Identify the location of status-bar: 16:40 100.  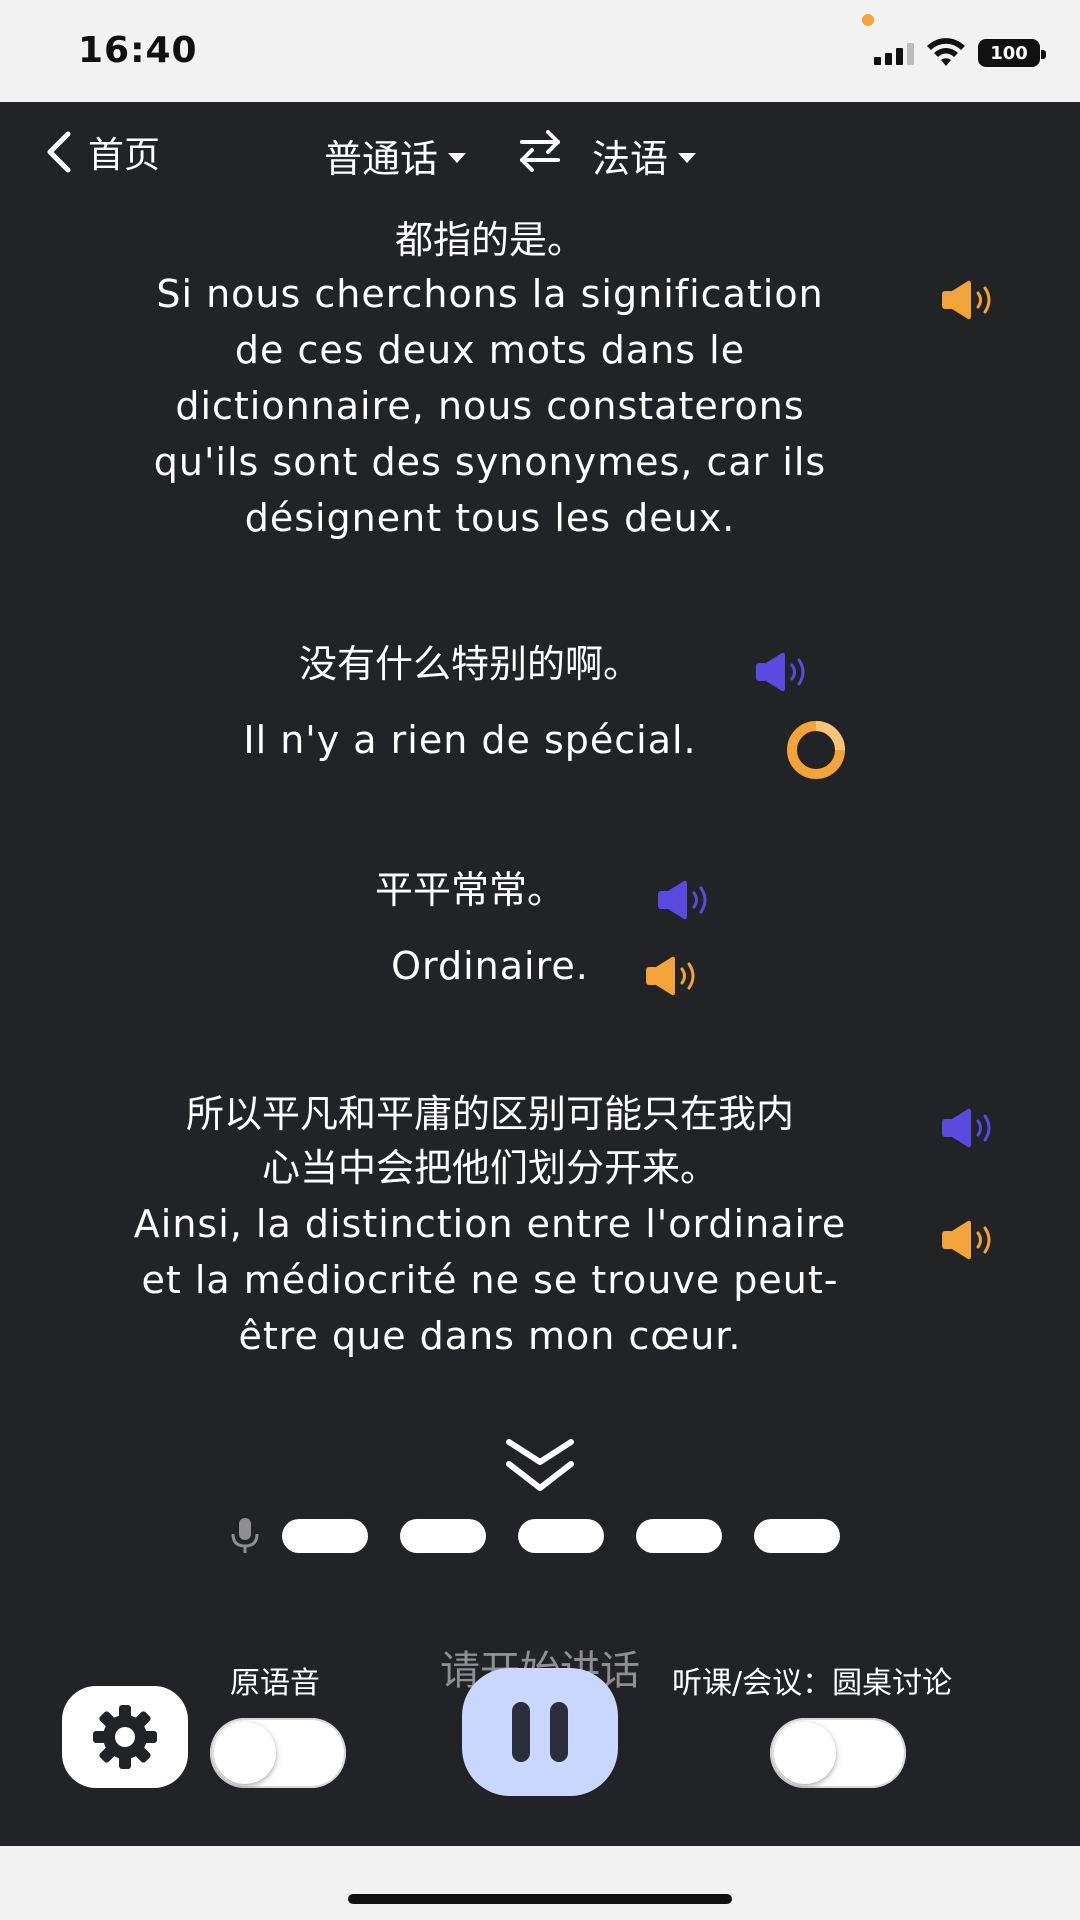
(540, 51).